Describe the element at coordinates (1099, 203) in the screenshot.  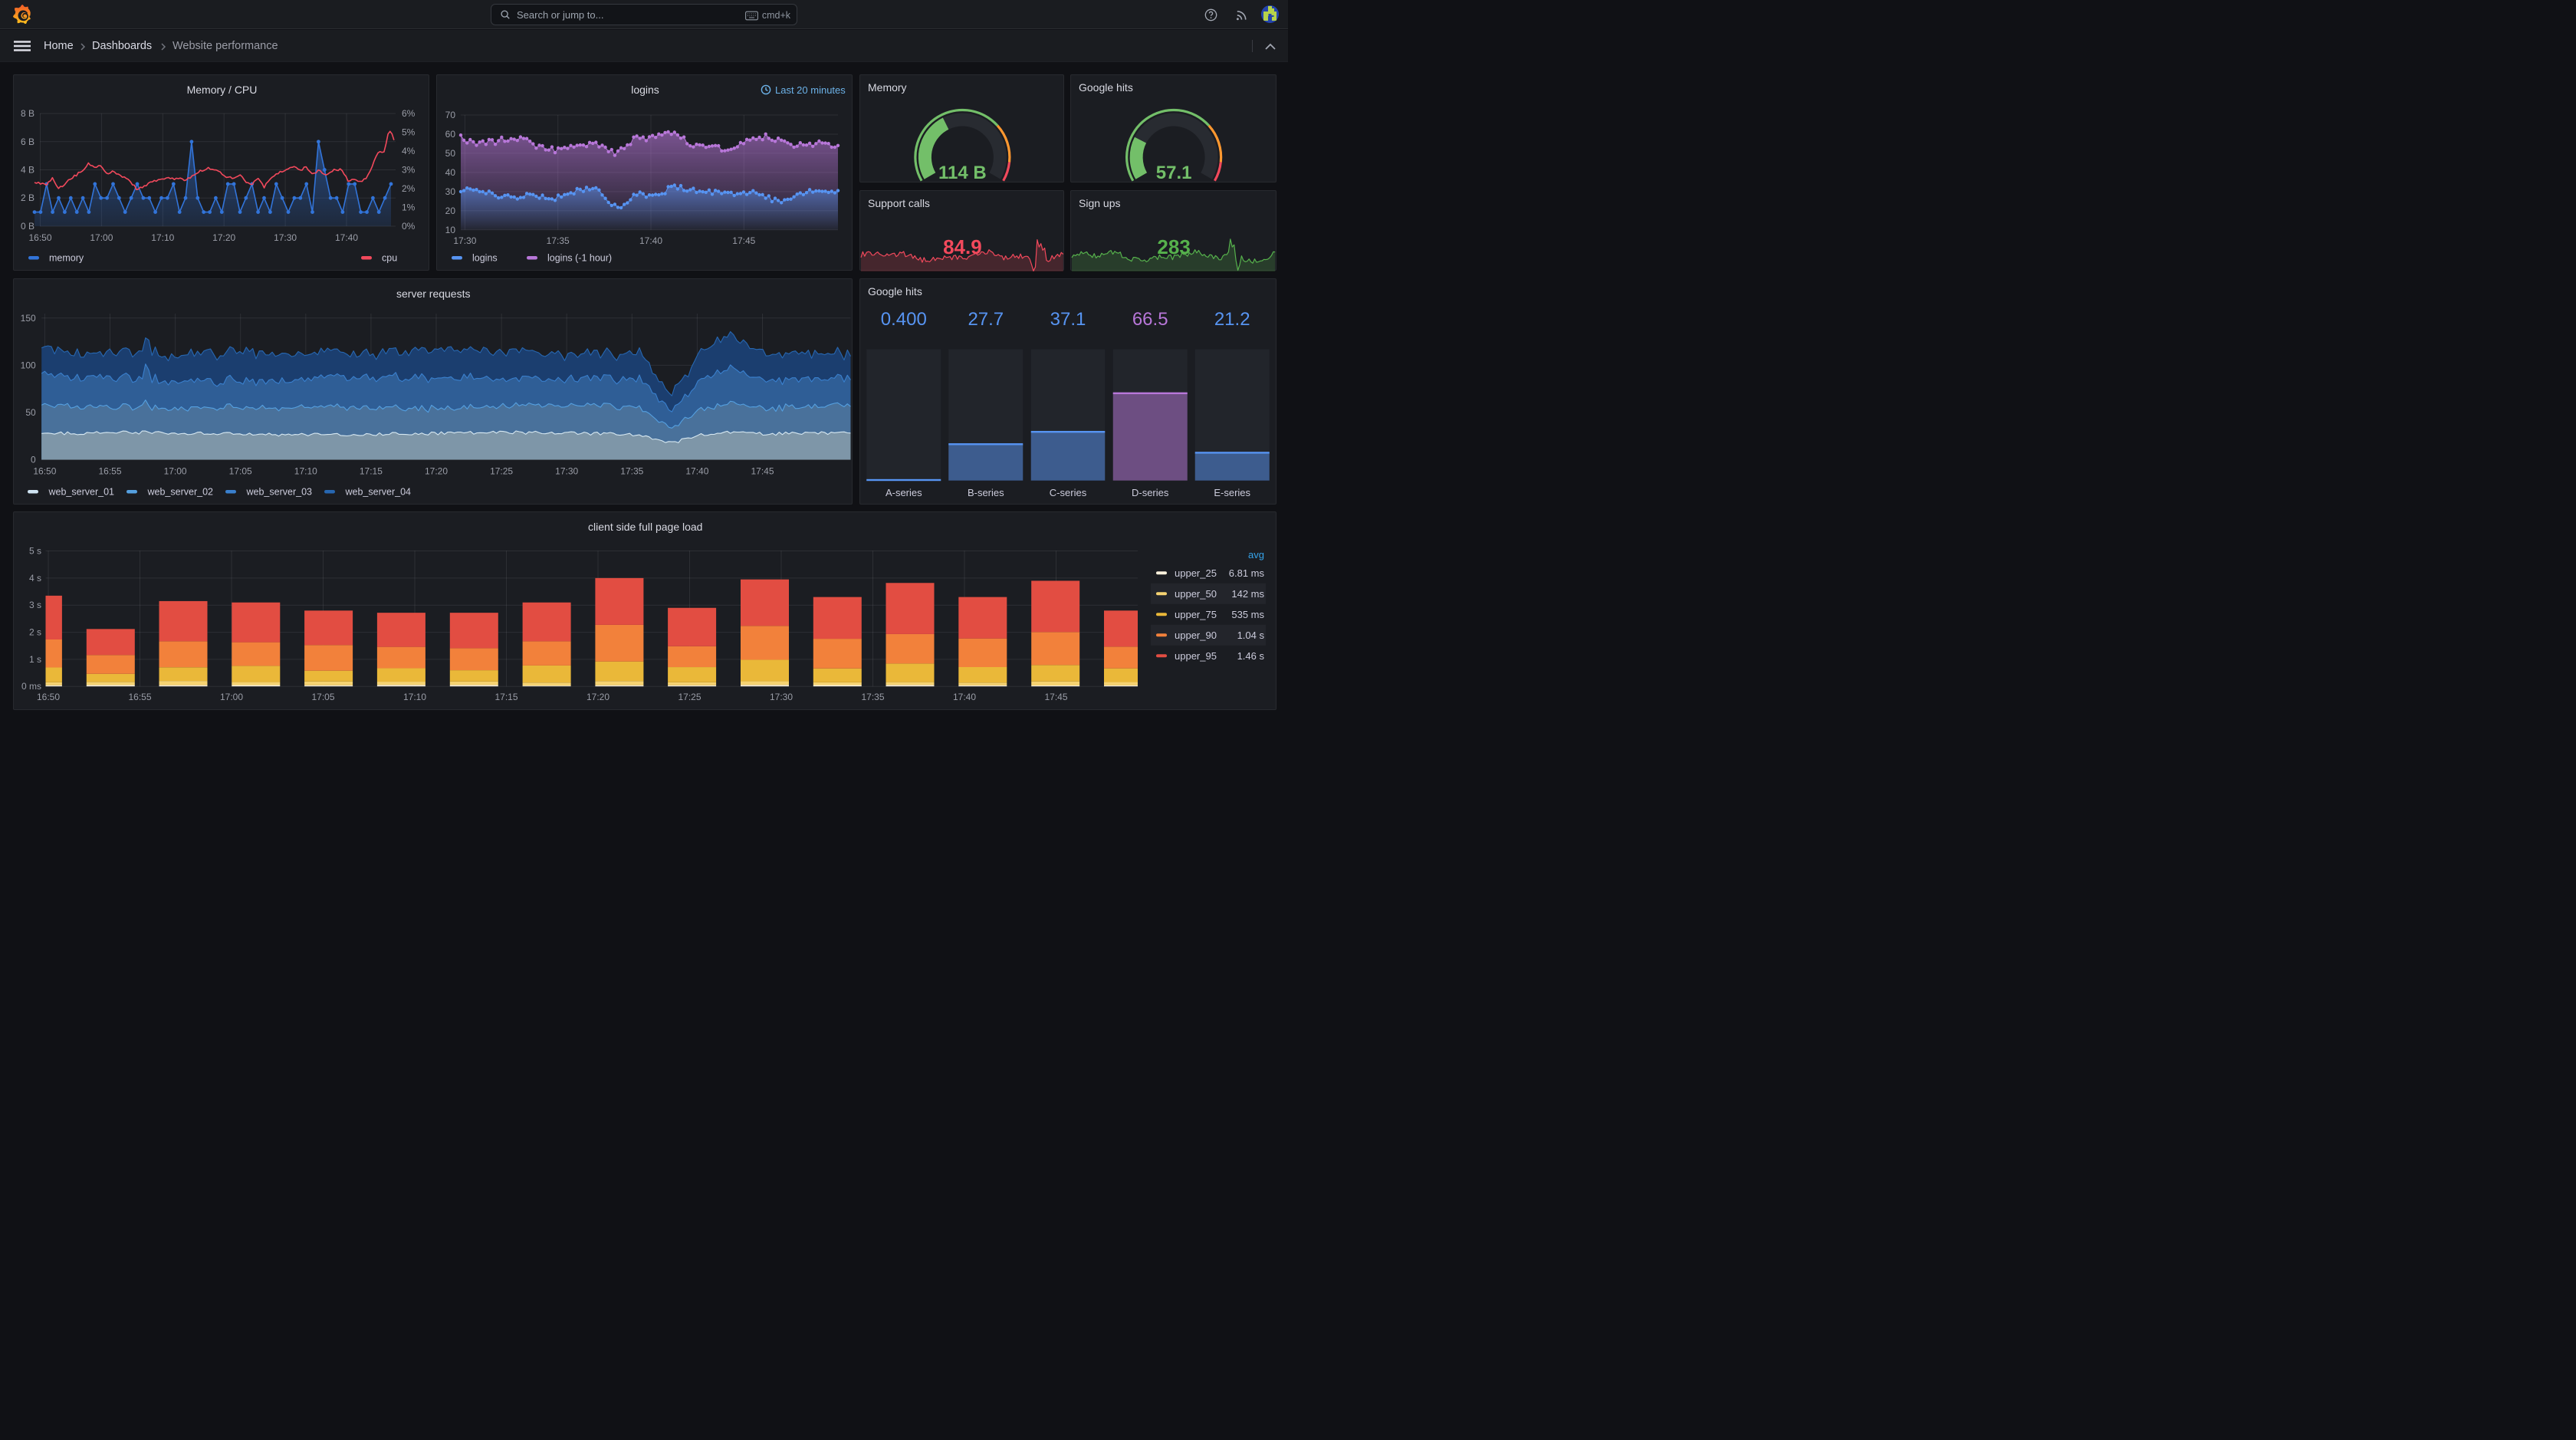
I see `svg-text: Sign ups` at that location.